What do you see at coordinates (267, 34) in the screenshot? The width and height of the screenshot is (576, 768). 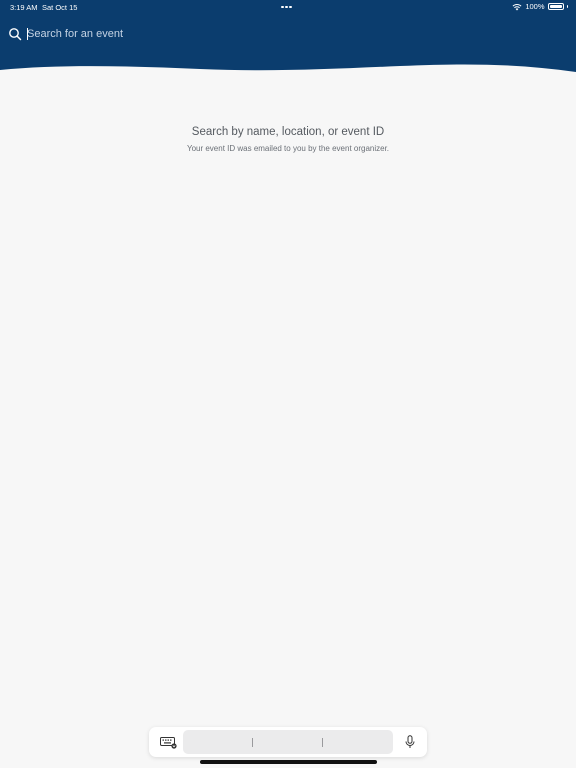 I see `search-input` at bounding box center [267, 34].